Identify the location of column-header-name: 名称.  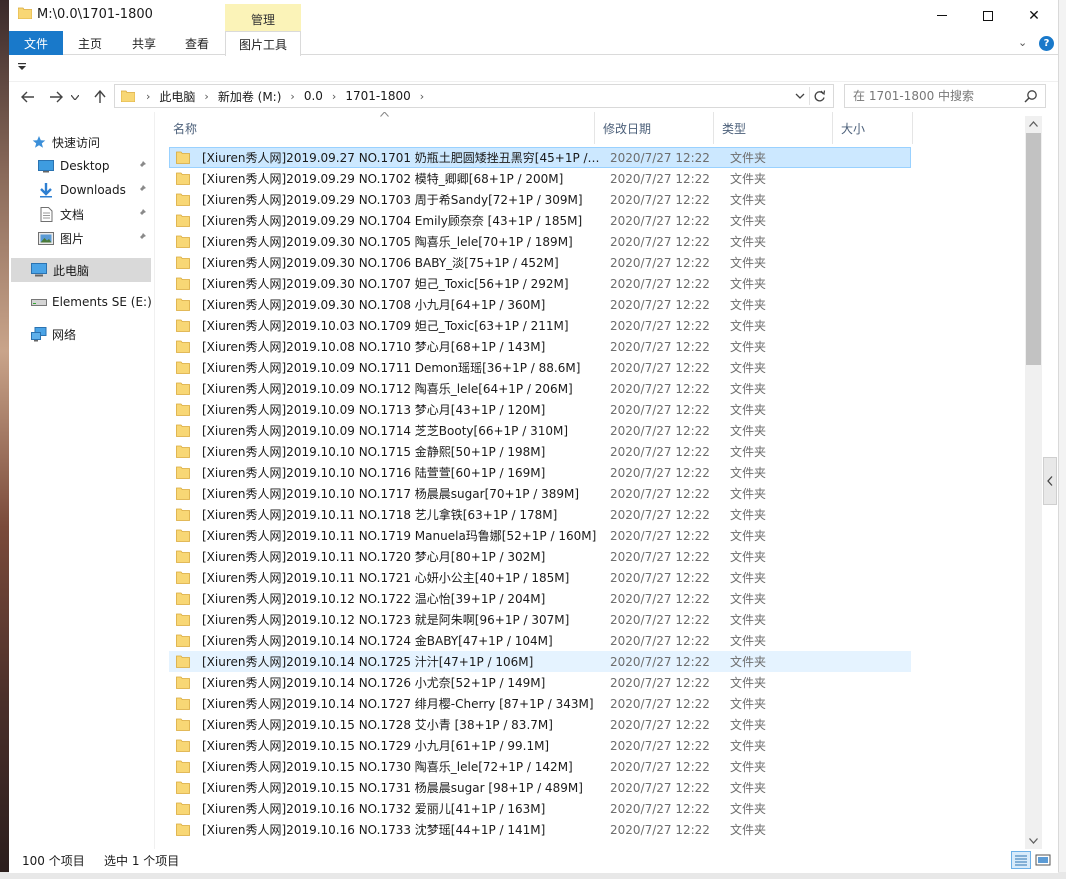
(379, 128).